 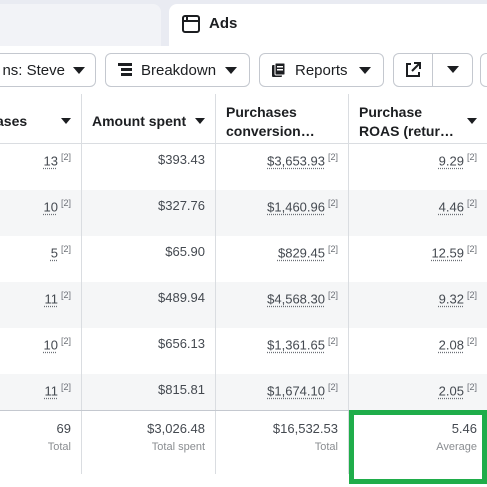 I want to click on amount-spent-value: $65.90, so click(x=185, y=251).